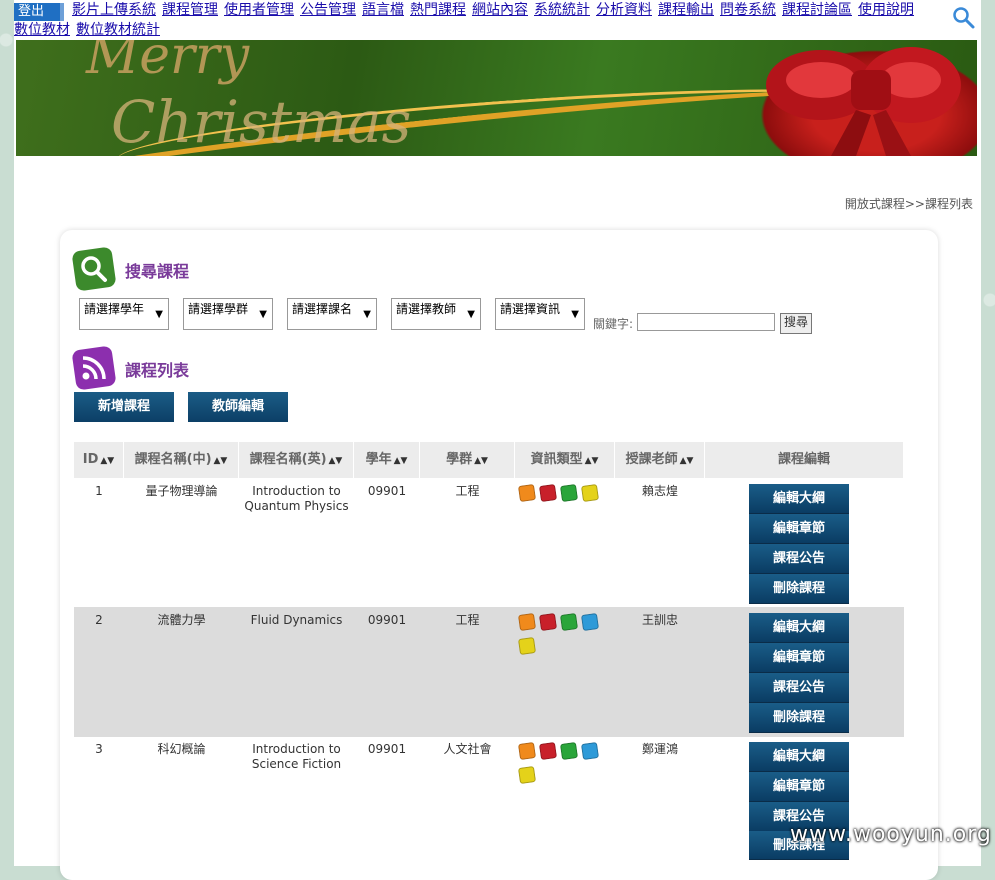 This screenshot has height=880, width=995. What do you see at coordinates (39, 12) in the screenshot?
I see `logout-button: 登出` at bounding box center [39, 12].